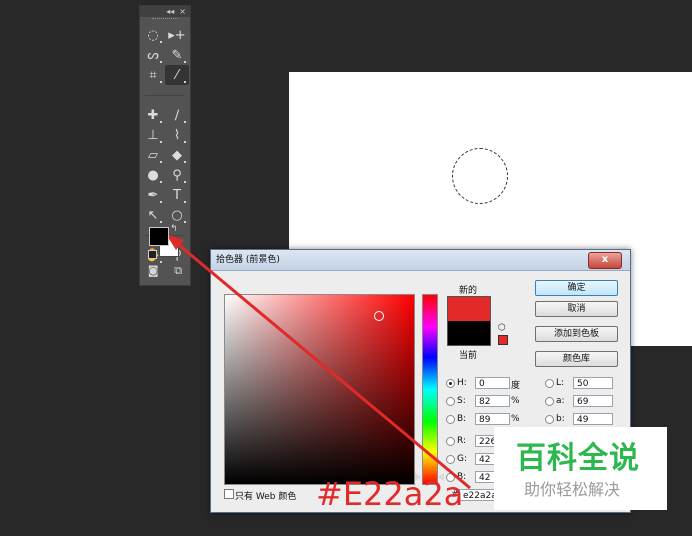  I want to click on eyedropper-tool: ⁄, so click(177, 75).